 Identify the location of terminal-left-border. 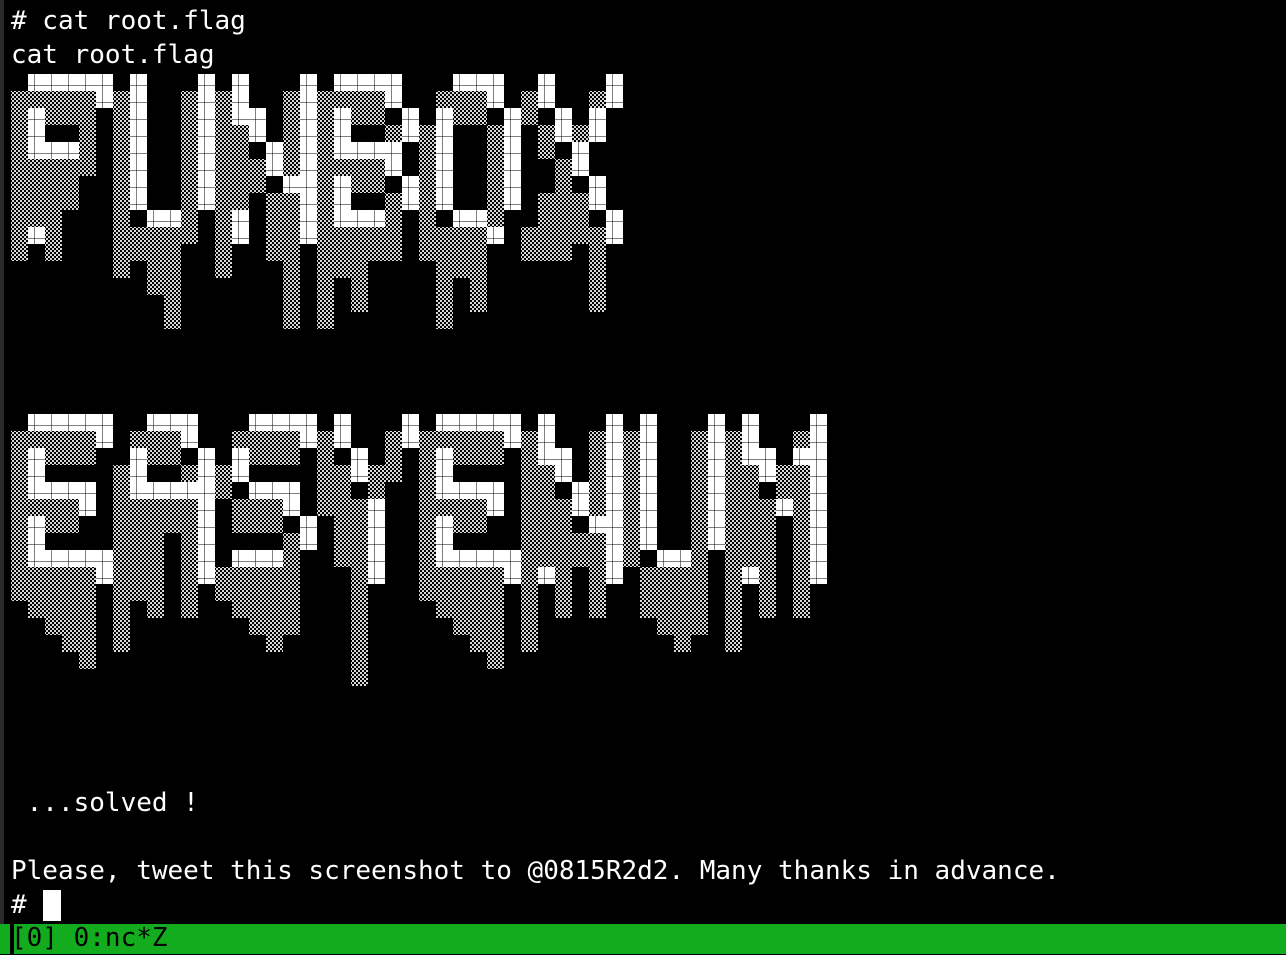
(2, 477).